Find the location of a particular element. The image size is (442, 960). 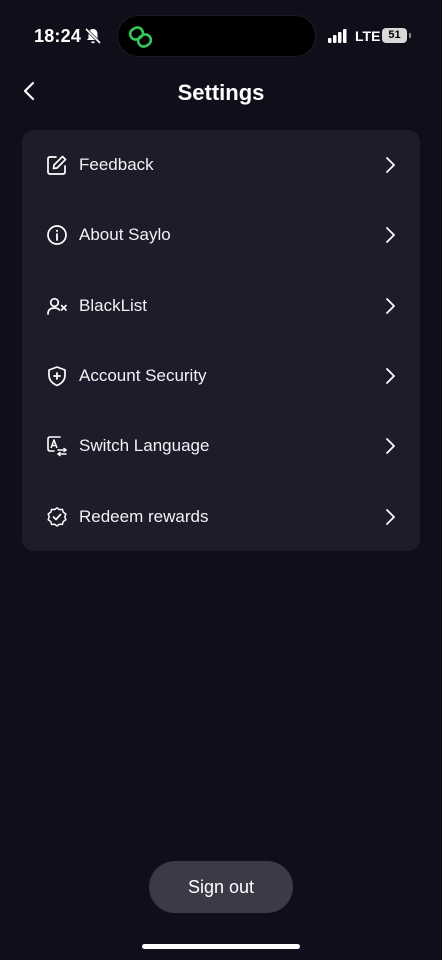

settings-item-label: Redeem rewards is located at coordinates (144, 516).